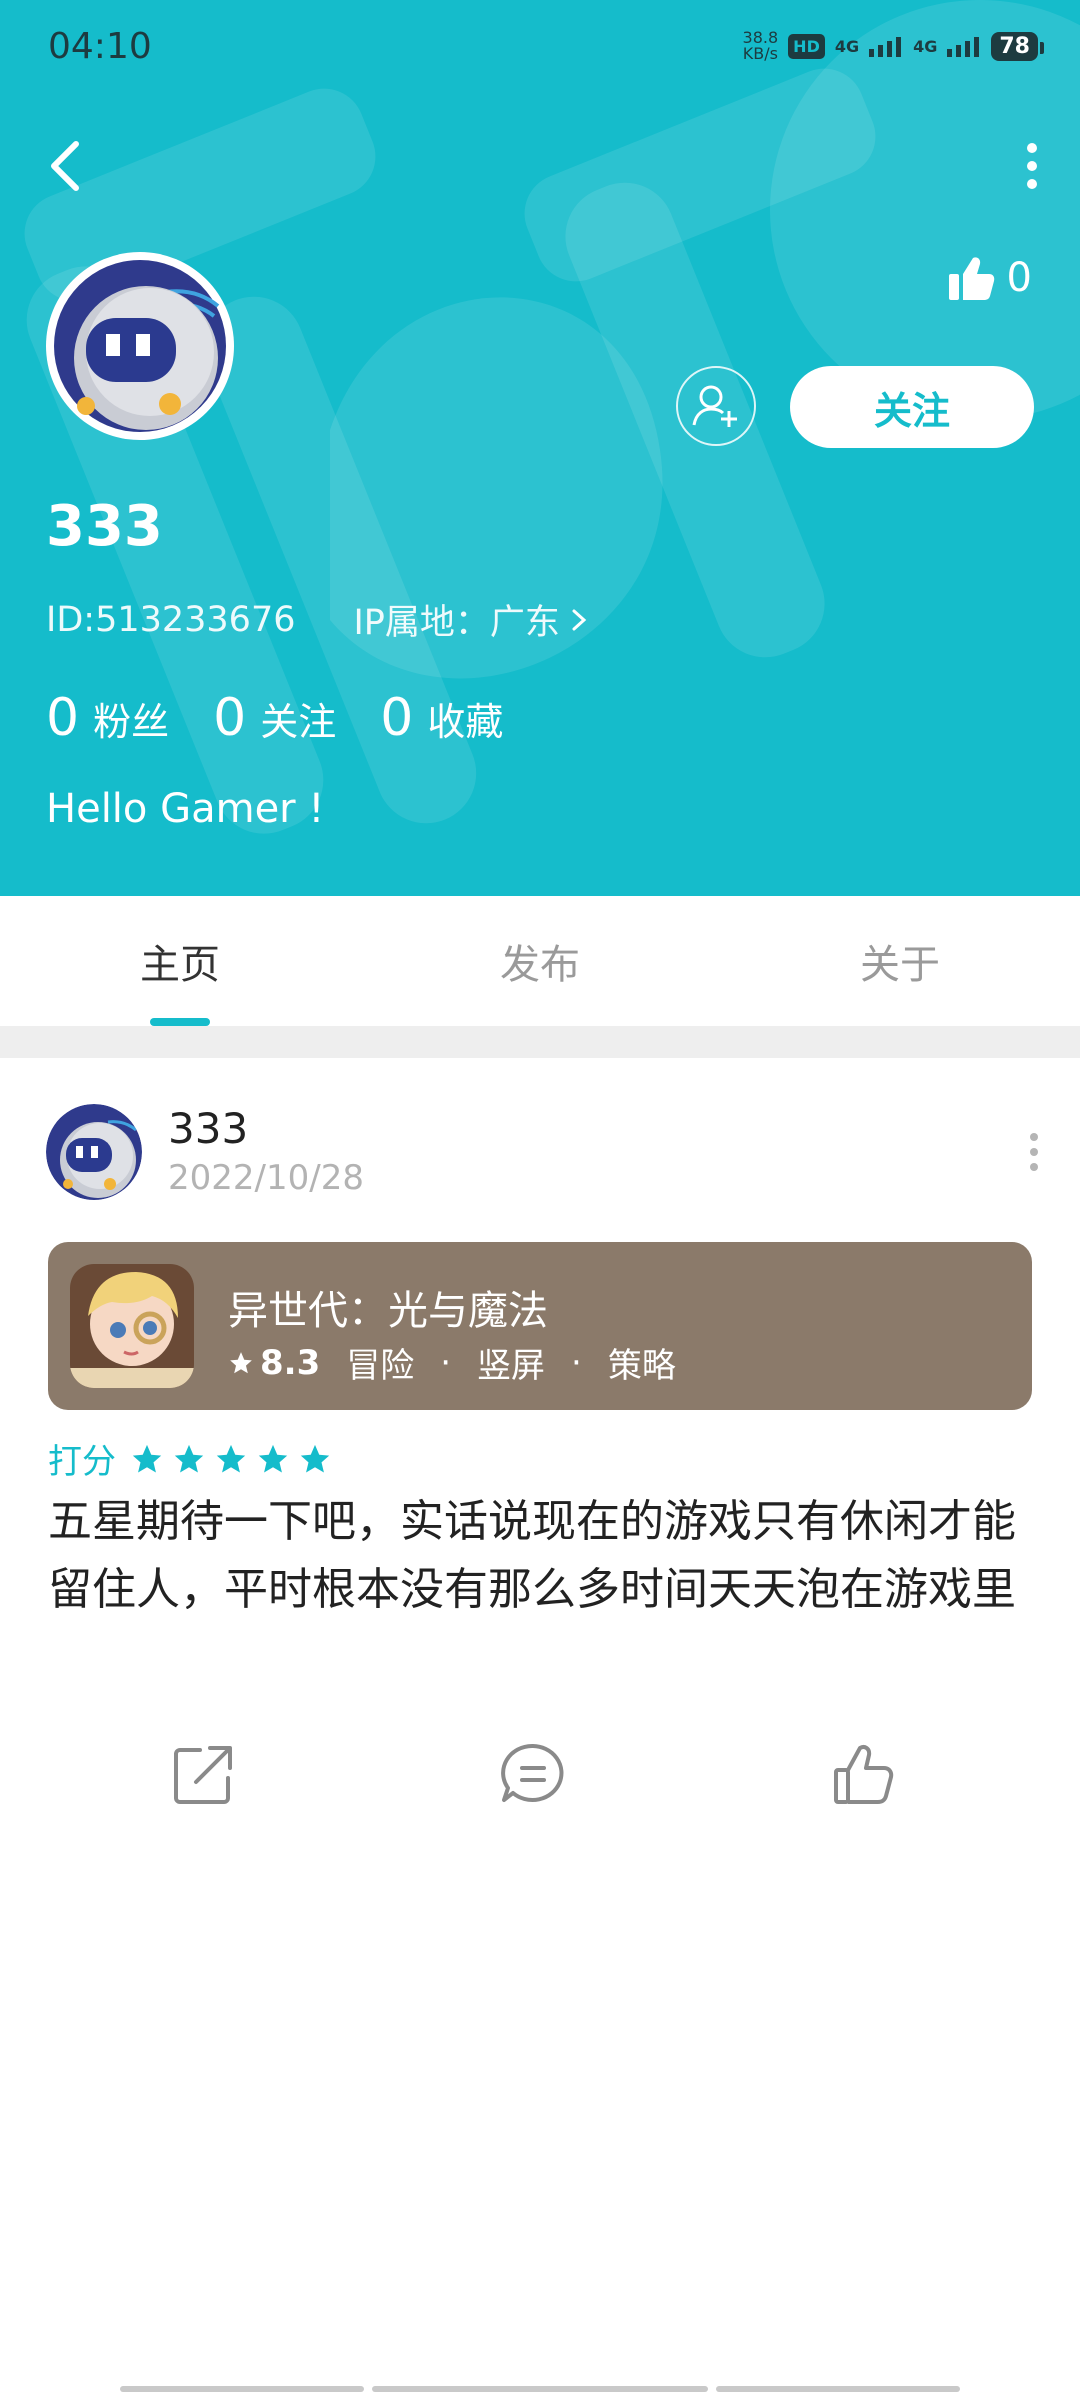  I want to click on battery-icon: 78, so click(1017, 46).